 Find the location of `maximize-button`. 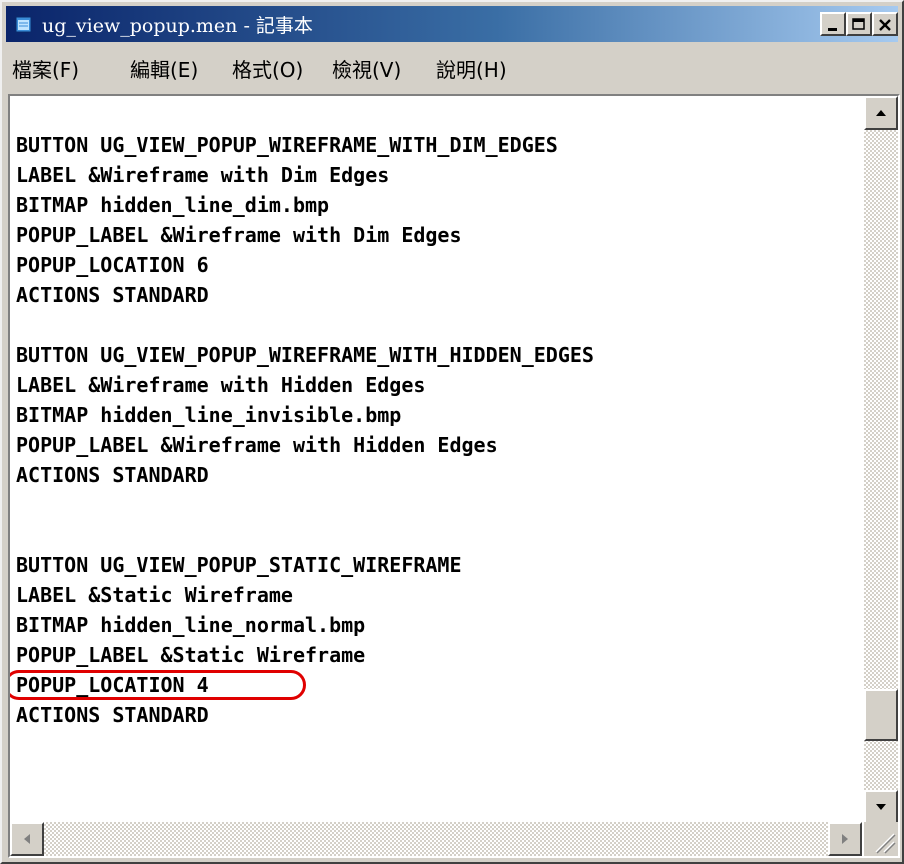

maximize-button is located at coordinates (859, 24).